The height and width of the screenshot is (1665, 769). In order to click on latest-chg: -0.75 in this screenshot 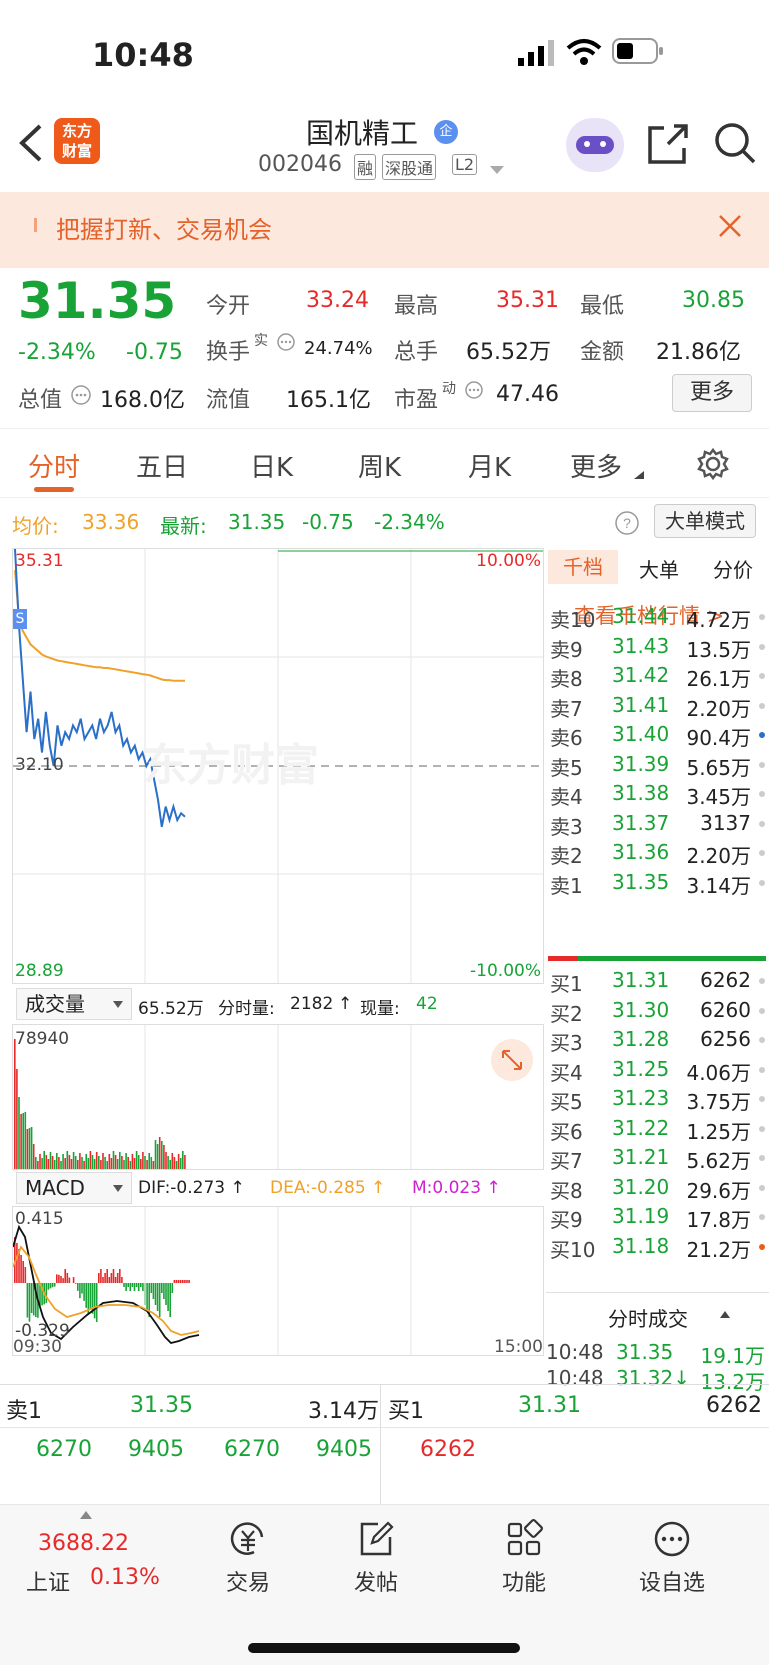, I will do `click(328, 522)`.